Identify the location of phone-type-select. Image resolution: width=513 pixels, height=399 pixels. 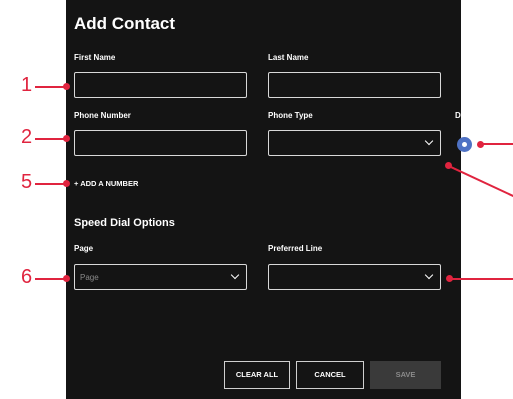
(354, 143).